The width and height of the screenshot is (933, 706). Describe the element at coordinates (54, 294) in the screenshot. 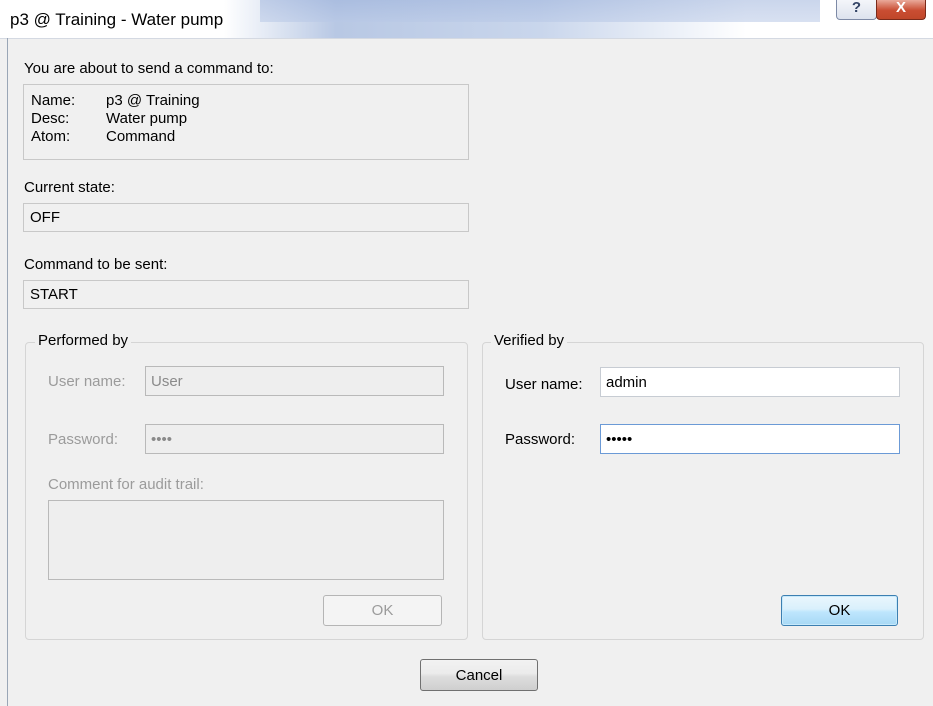

I see `command-value: START` at that location.